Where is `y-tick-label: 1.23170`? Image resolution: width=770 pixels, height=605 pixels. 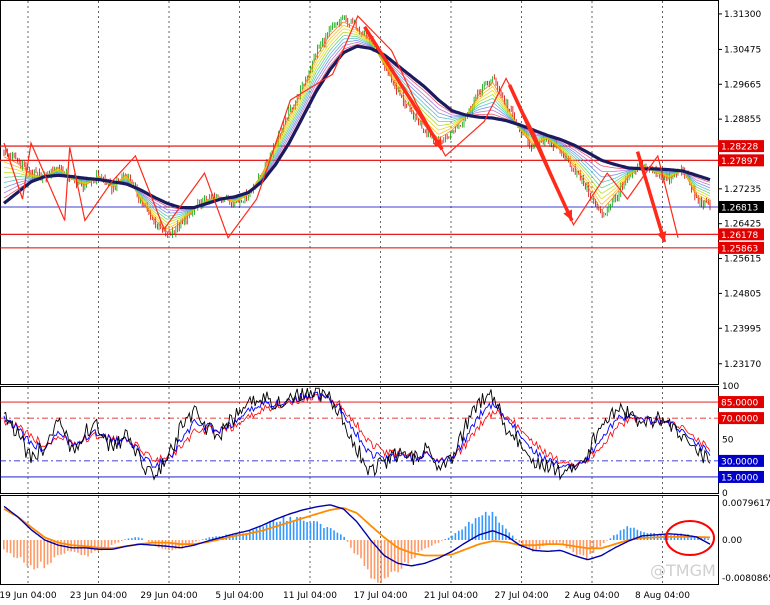 y-tick-label: 1.23170 is located at coordinates (742, 365).